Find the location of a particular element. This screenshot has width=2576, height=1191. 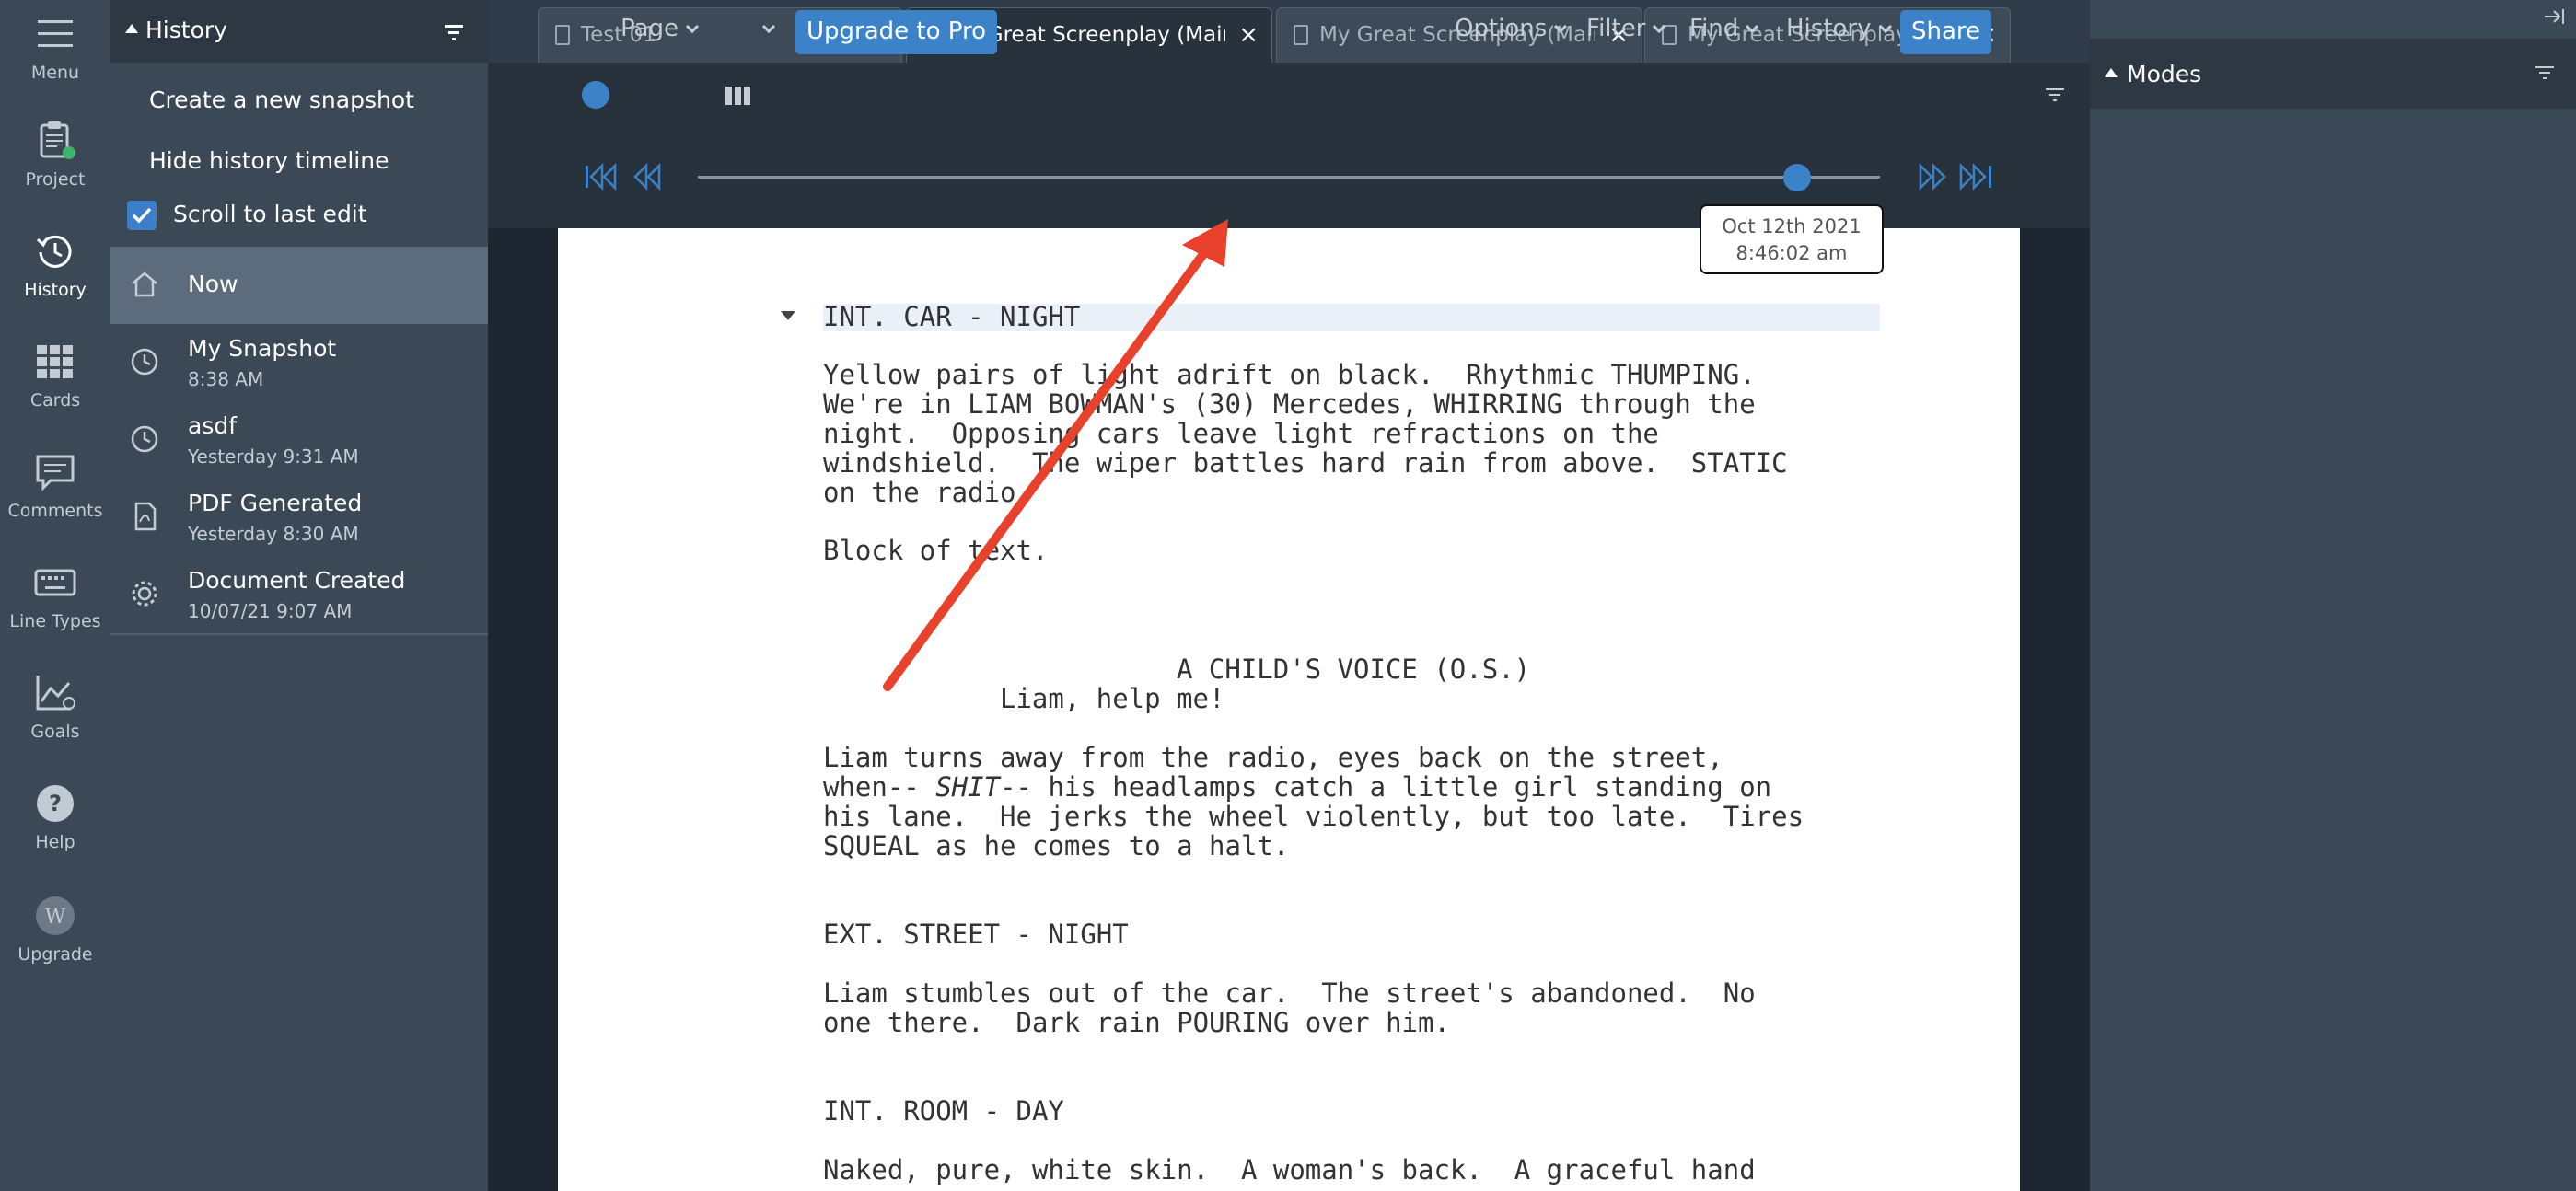

scroll-to-last-edit-checkbox is located at coordinates (142, 215).